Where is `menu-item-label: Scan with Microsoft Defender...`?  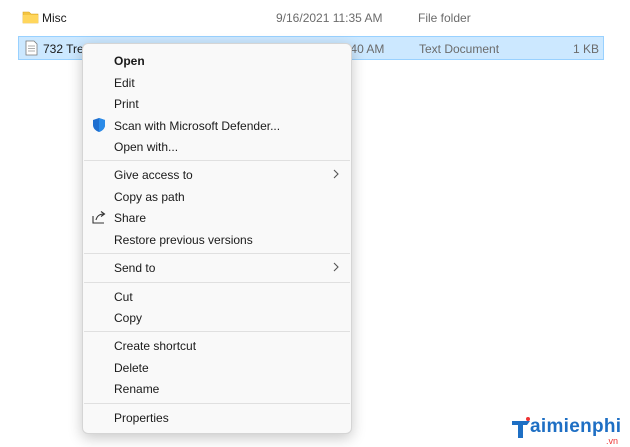
menu-item-label: Scan with Microsoft Defender... is located at coordinates (197, 126).